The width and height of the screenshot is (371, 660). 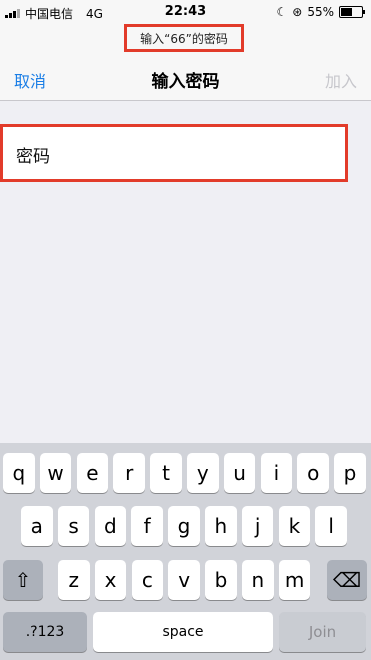 I want to click on key-l: l, so click(x=331, y=526).